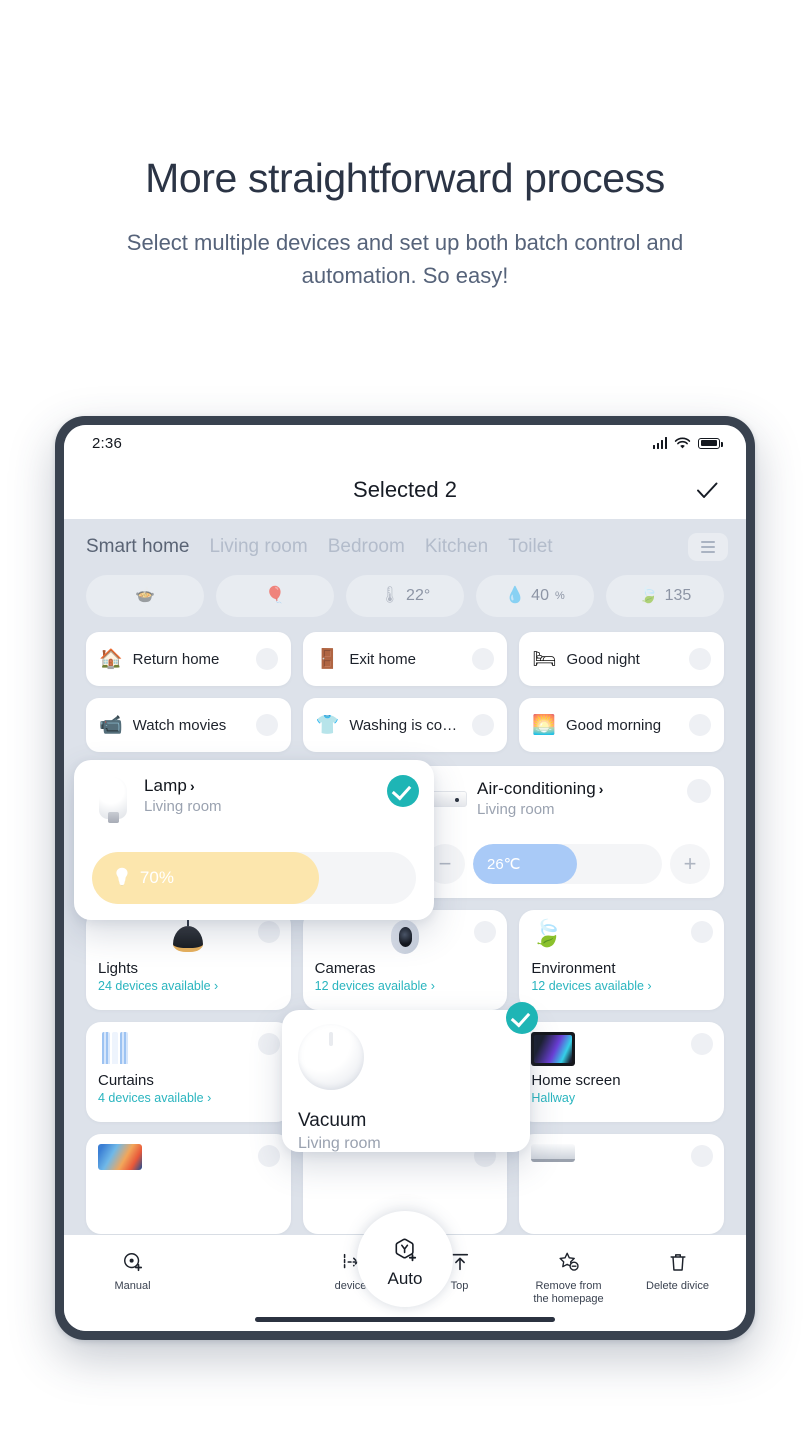 The height and width of the screenshot is (1440, 810). What do you see at coordinates (603, 659) in the screenshot?
I see `scene-label: Good night` at bounding box center [603, 659].